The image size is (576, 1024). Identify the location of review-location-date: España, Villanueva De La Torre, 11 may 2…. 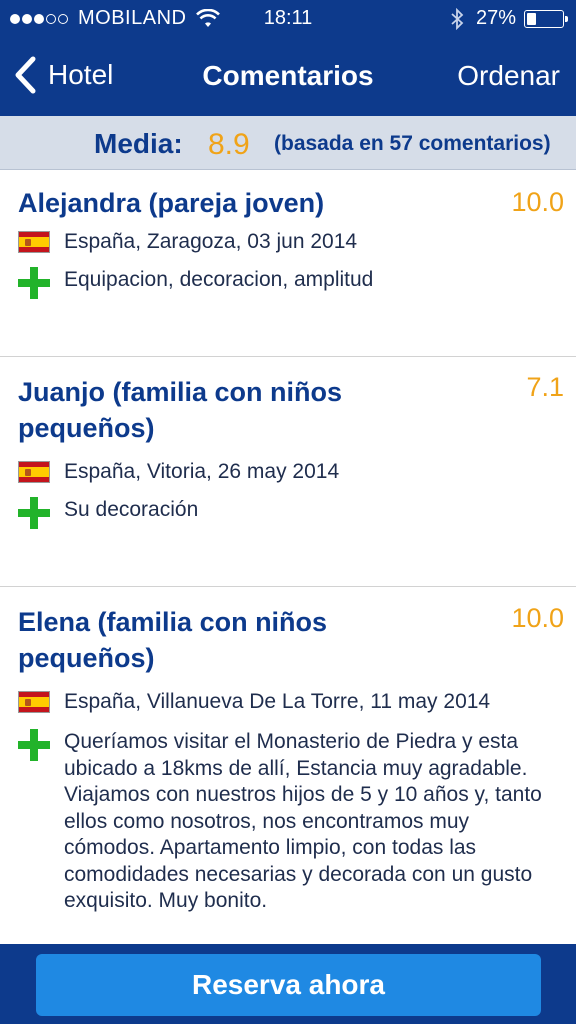
(277, 701).